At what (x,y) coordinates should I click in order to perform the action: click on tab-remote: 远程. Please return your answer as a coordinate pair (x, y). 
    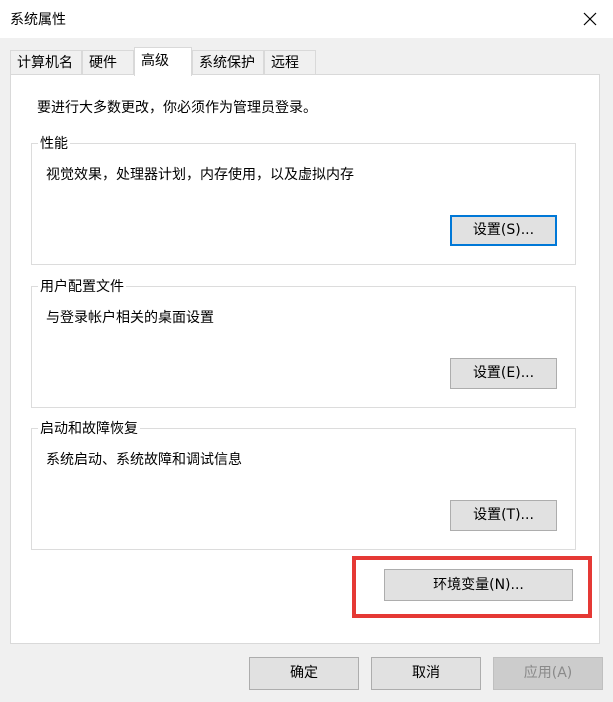
    Looking at the image, I should click on (290, 62).